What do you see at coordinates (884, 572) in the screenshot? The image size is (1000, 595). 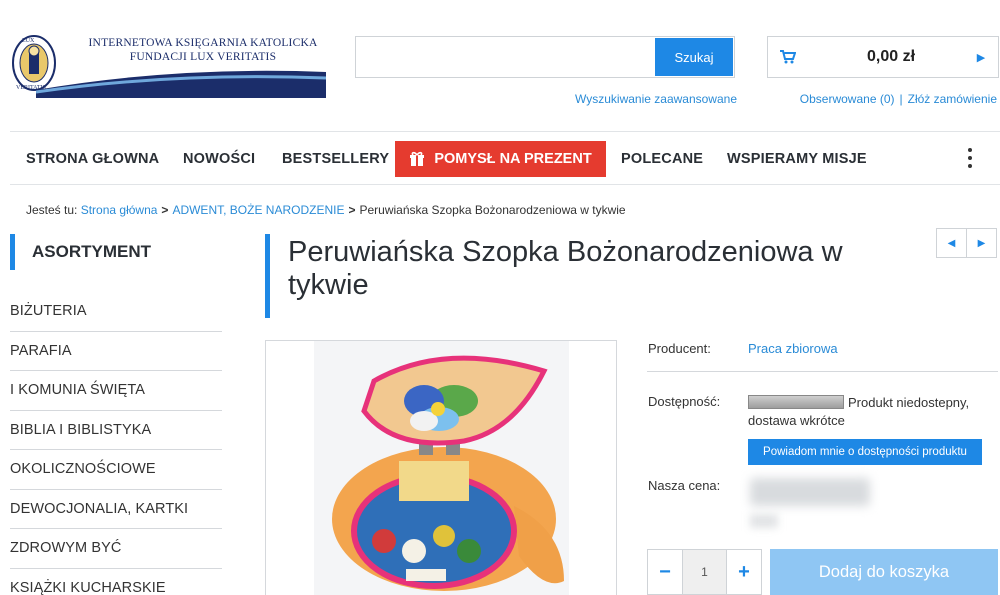 I see `add-to-cart-button: Dodaj do koszyka` at bounding box center [884, 572].